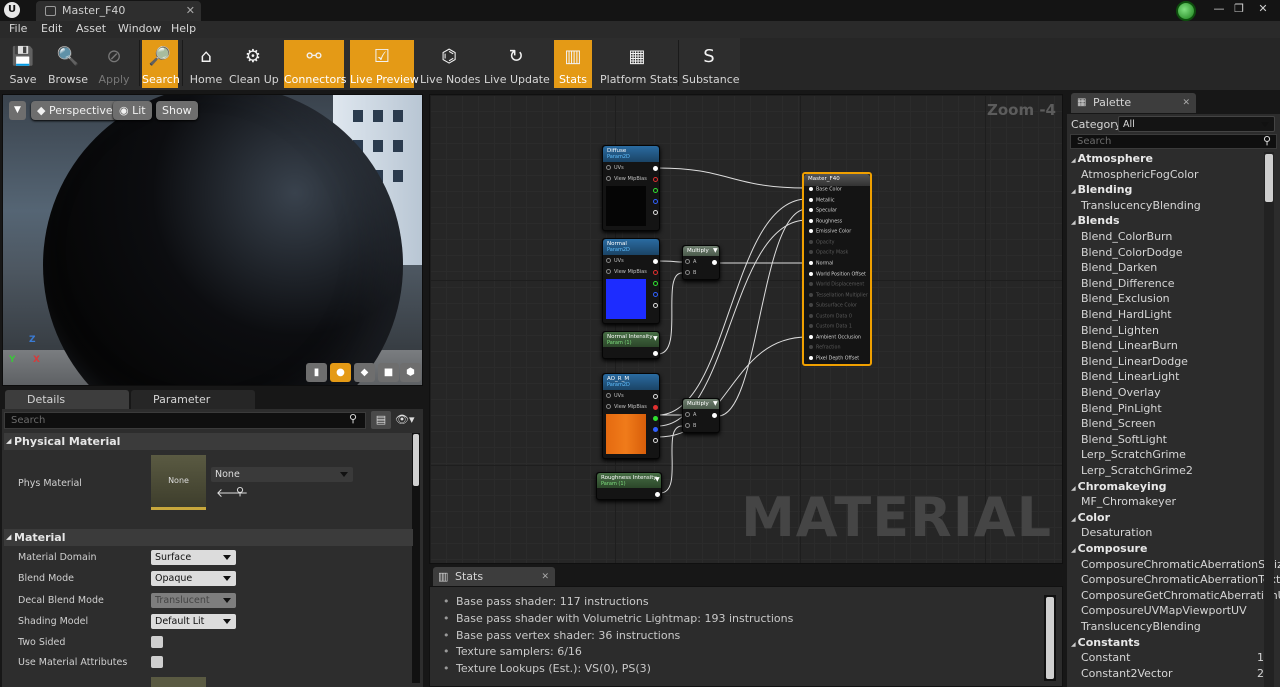  What do you see at coordinates (23, 64) in the screenshot?
I see `save-button: 💾 Save` at bounding box center [23, 64].